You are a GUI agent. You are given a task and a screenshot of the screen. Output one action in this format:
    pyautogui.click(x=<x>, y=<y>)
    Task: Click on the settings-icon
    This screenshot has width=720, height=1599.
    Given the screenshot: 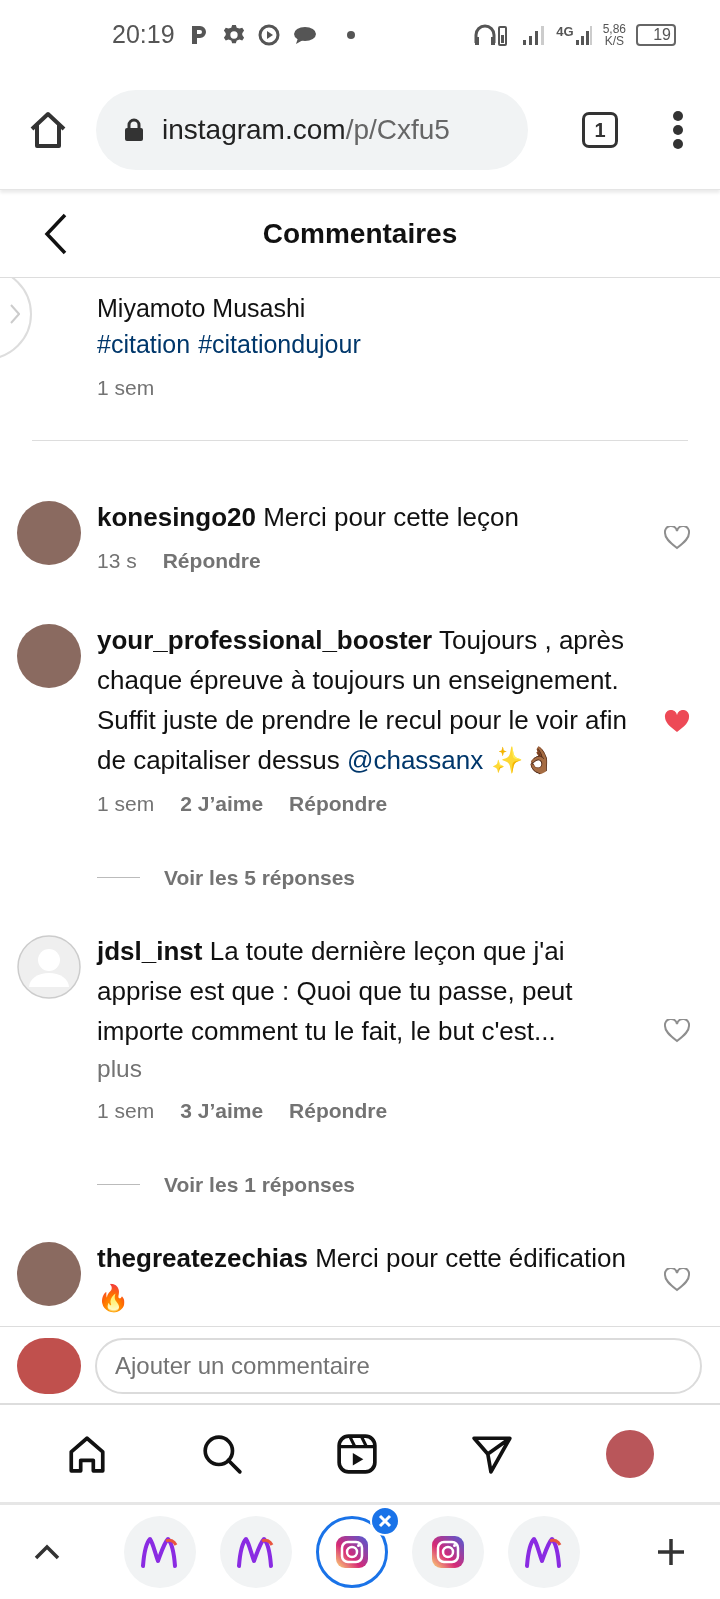 What is the action you would take?
    pyautogui.click(x=233, y=35)
    